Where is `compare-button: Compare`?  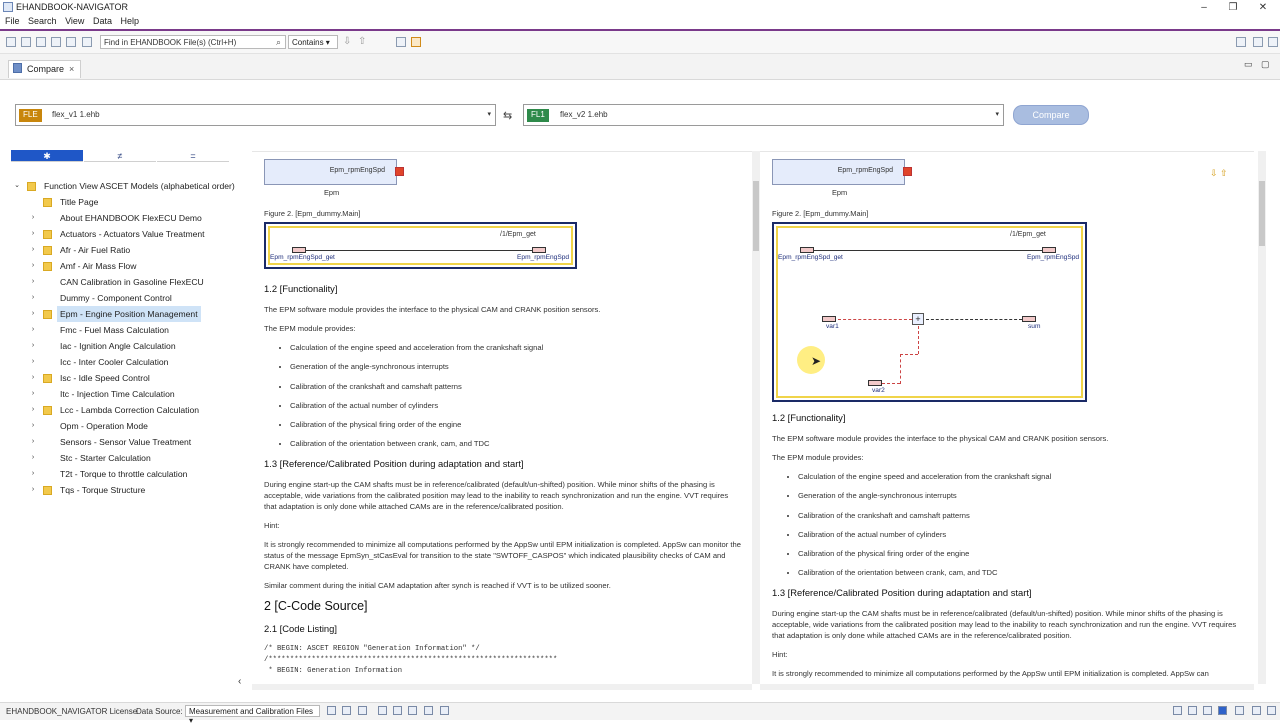
compare-button: Compare is located at coordinates (1051, 115).